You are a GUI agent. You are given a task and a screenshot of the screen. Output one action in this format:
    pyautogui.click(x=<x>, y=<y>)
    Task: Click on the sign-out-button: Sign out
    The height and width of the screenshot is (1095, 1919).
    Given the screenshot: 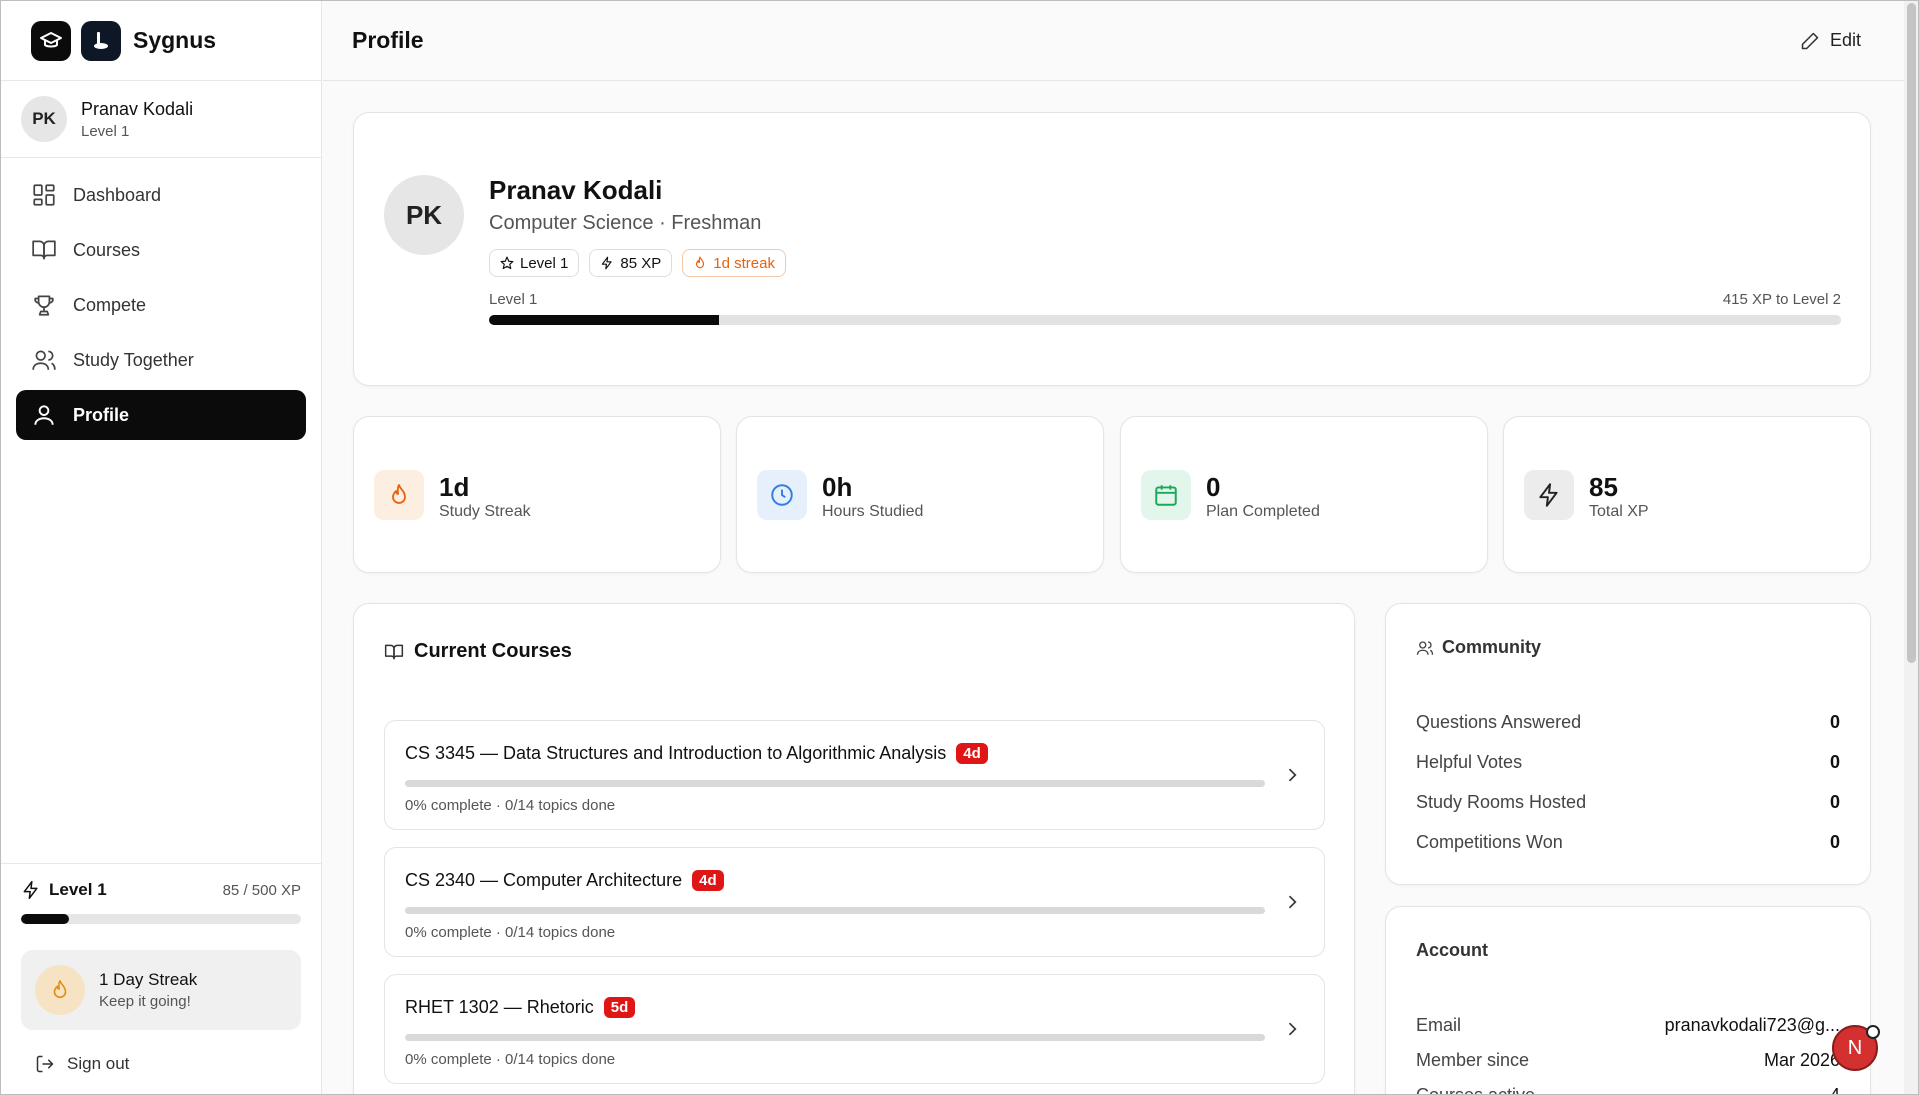 What is the action you would take?
    pyautogui.click(x=161, y=1064)
    